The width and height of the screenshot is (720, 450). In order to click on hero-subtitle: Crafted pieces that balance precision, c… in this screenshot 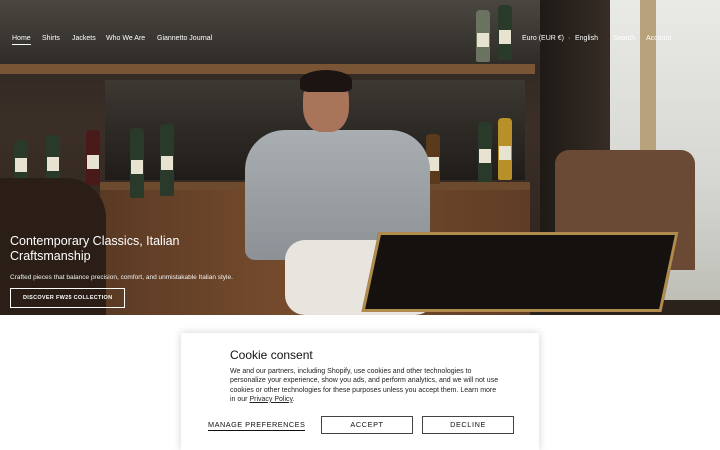, I will do `click(121, 277)`.